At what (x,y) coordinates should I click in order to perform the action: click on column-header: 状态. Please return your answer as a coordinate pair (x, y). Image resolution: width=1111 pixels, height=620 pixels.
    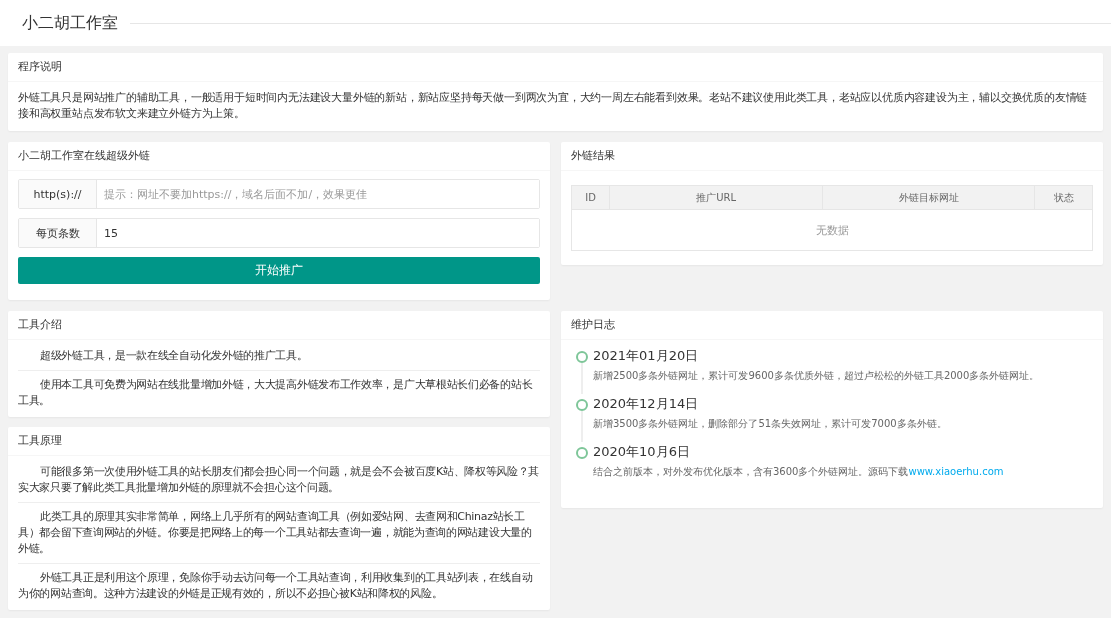
    Looking at the image, I should click on (1063, 197).